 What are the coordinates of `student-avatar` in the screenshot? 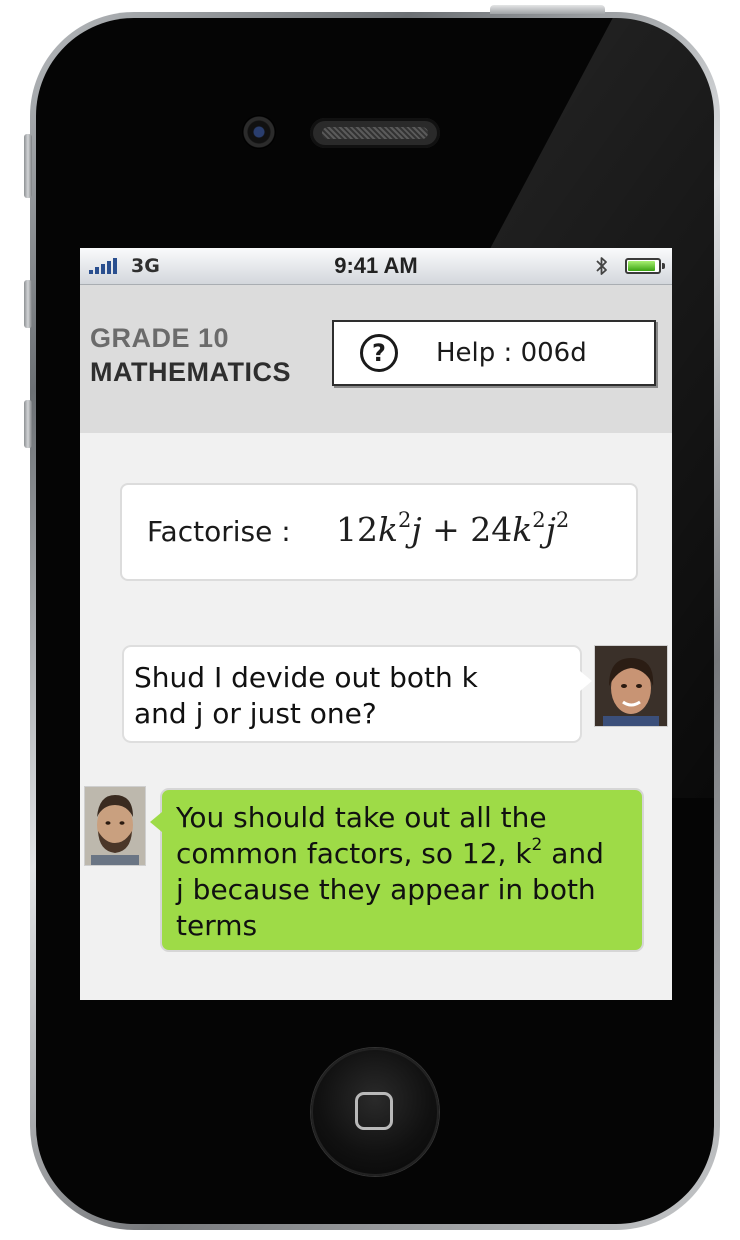 It's located at (631, 686).